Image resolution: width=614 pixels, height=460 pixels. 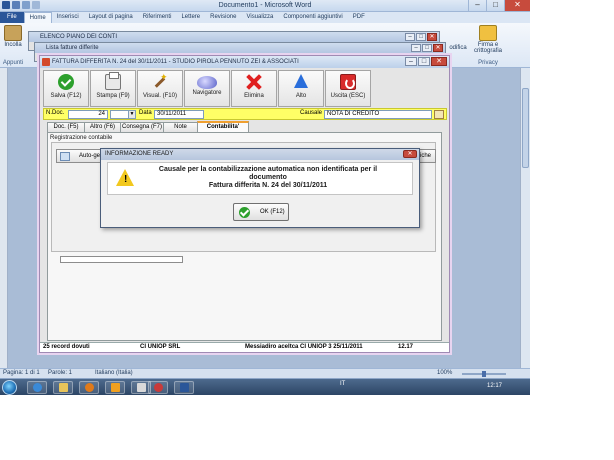 I want to click on taskbar-app-media, so click(x=89, y=387).